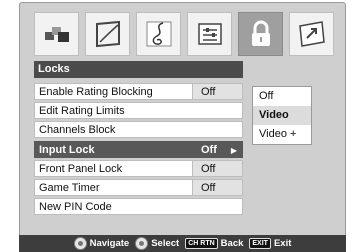  I want to click on panel-title: Locks, so click(138, 69).